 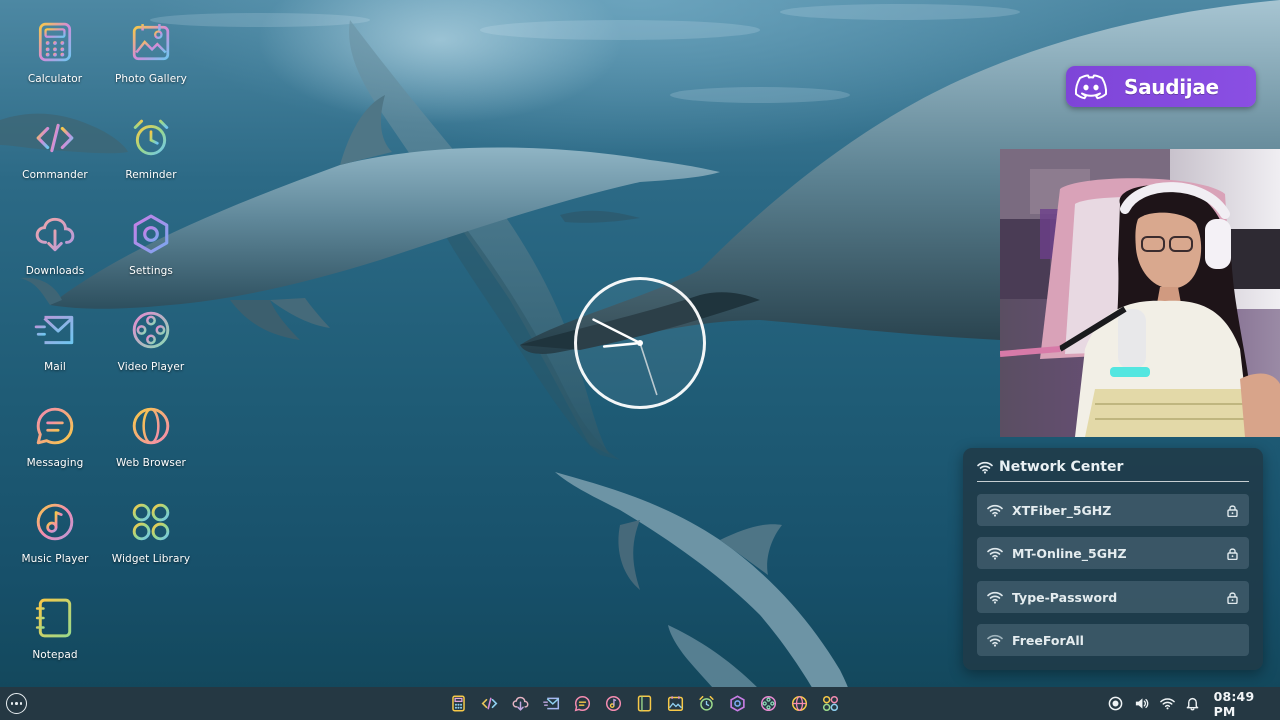 I want to click on taskbar-clock-time: 08:49 PM, so click(x=1234, y=703).